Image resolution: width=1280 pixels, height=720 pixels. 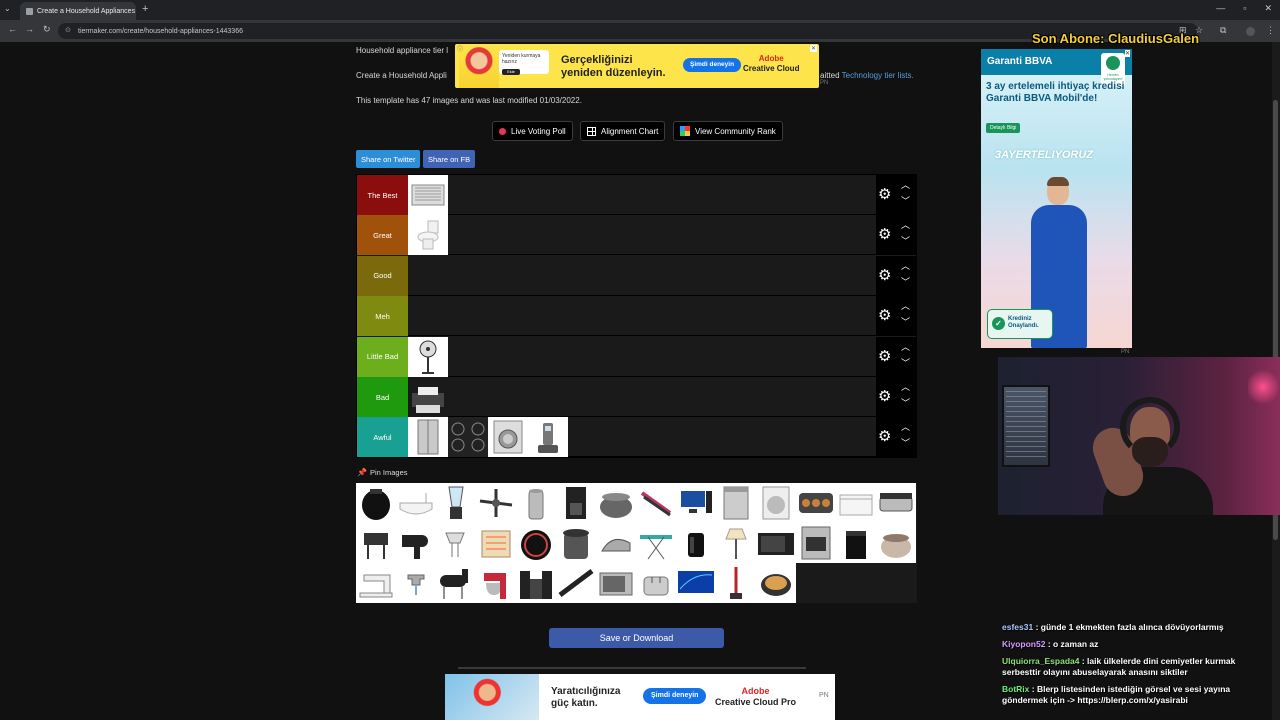 I want to click on pool-item-television, so click(x=696, y=583).